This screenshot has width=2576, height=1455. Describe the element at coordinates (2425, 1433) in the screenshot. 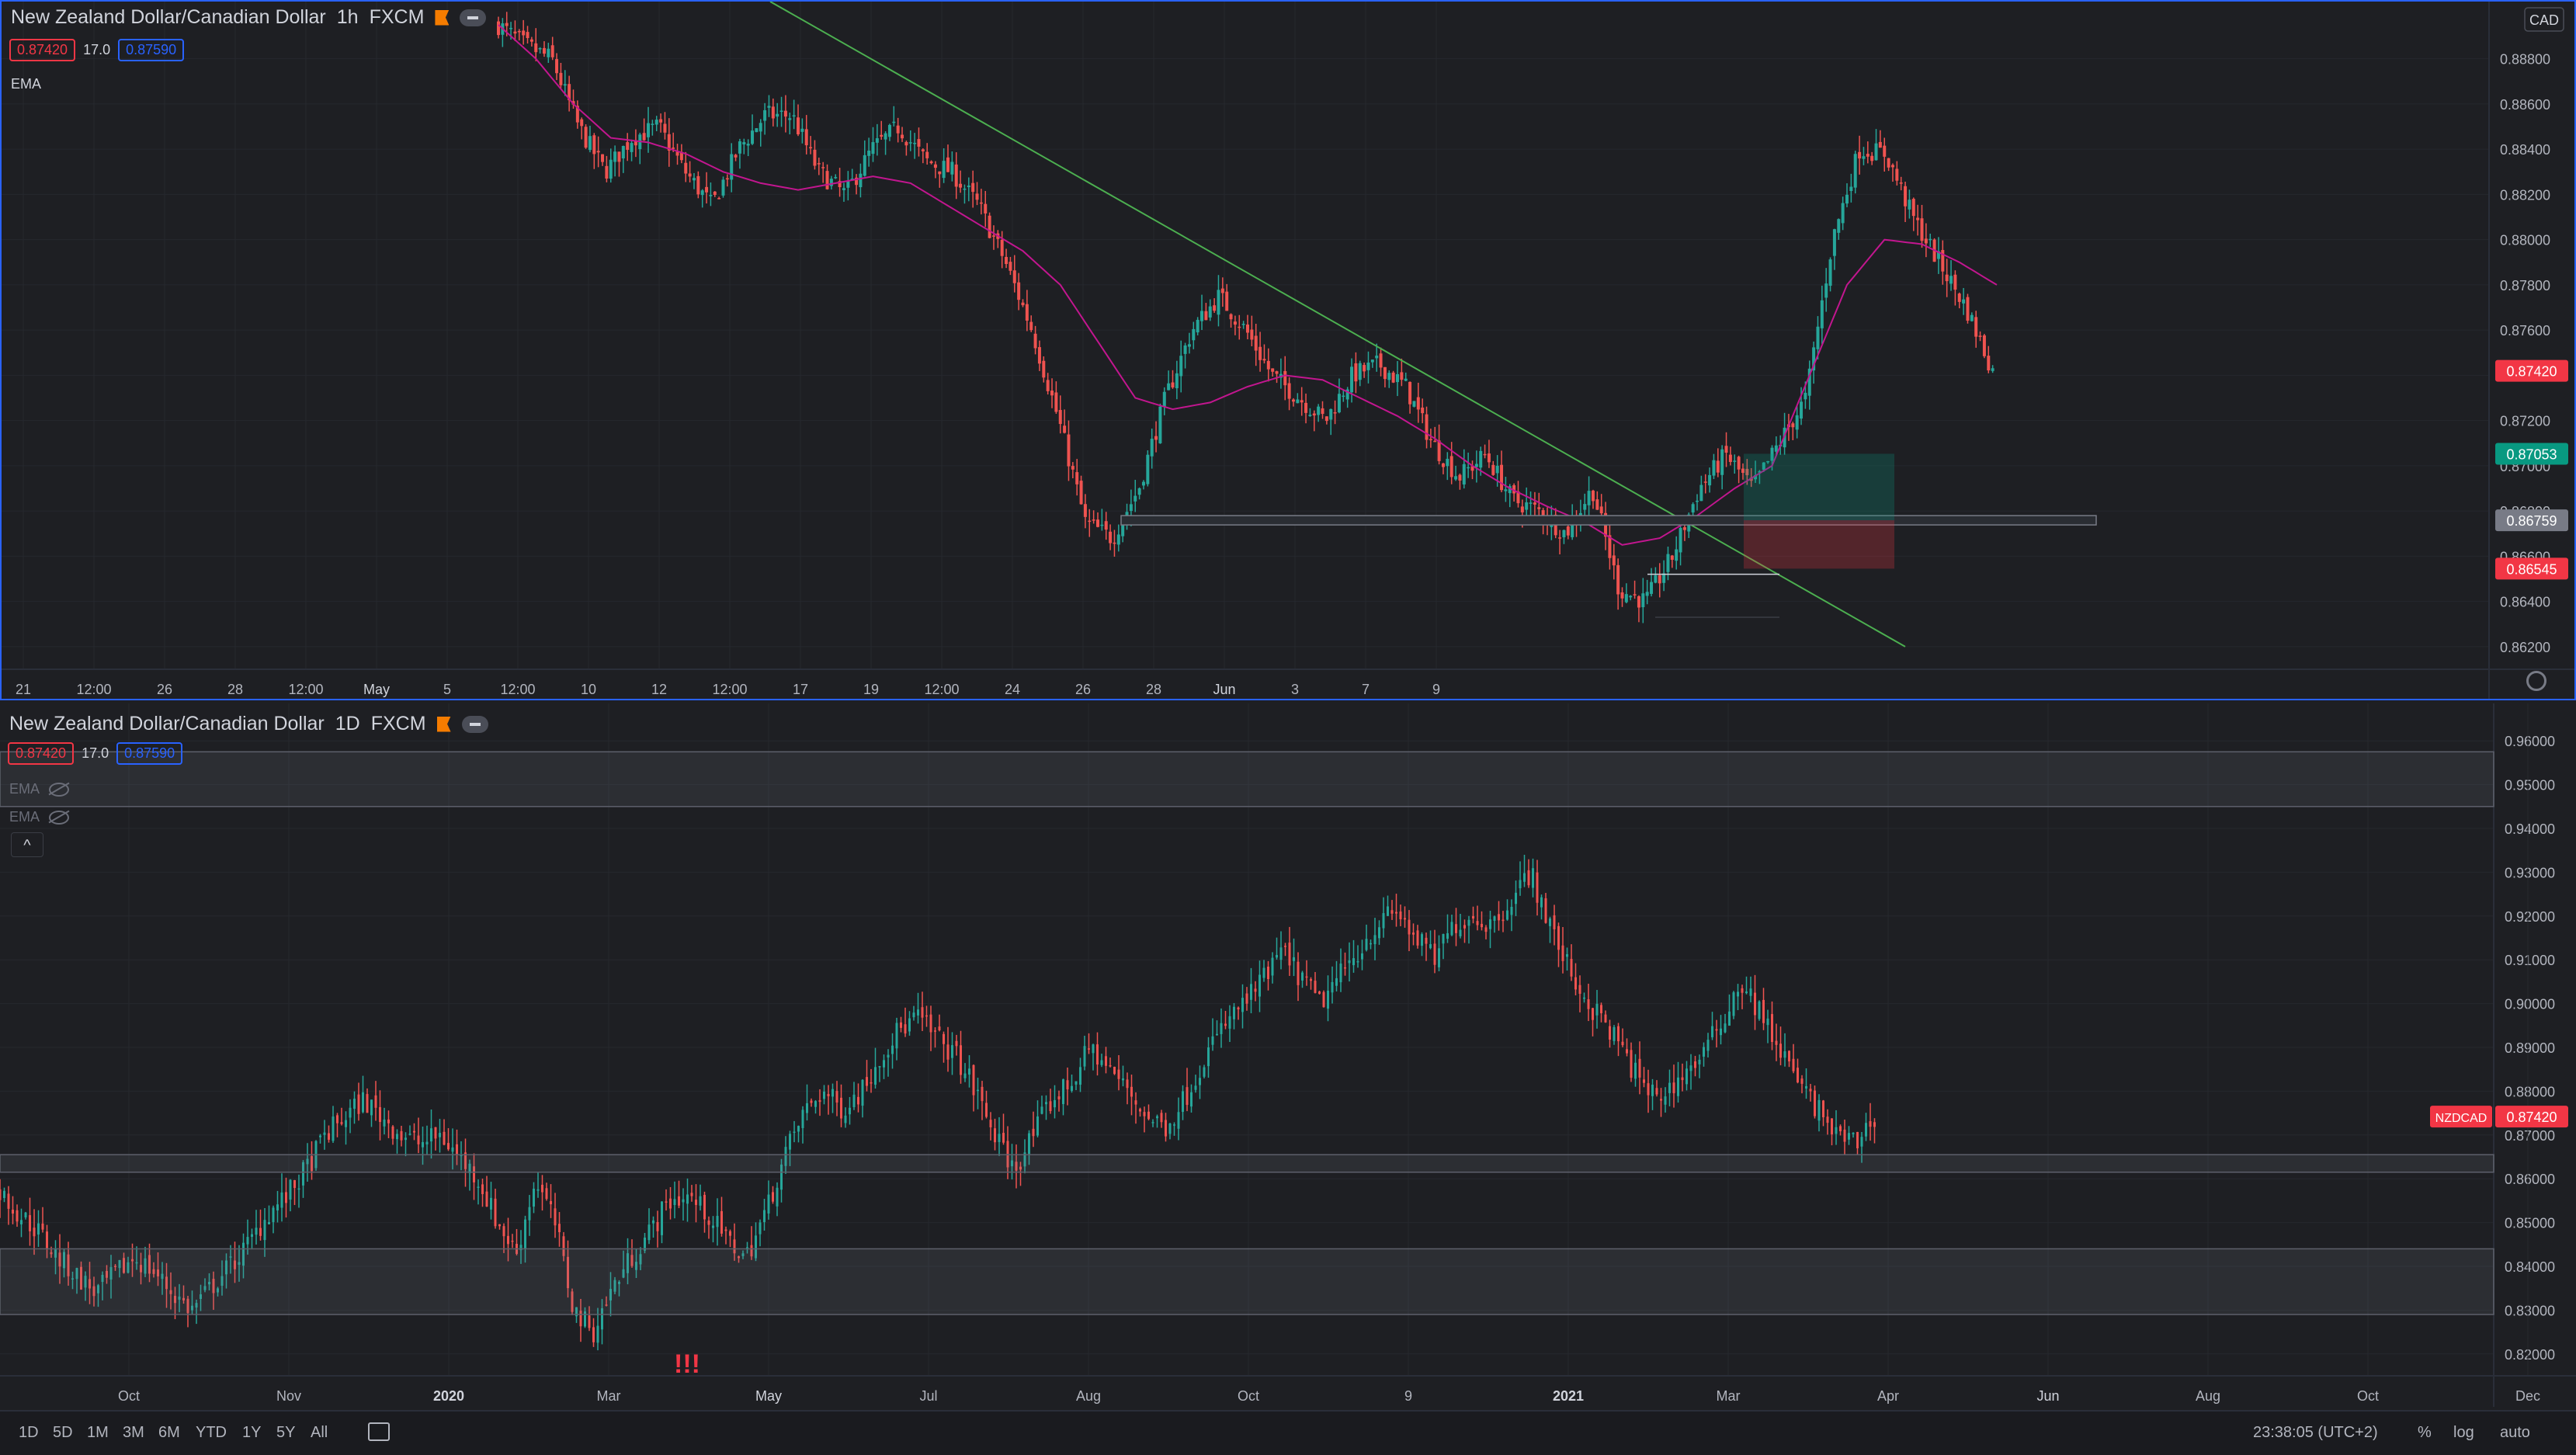

I see `percent-scale-toggle: %` at that location.